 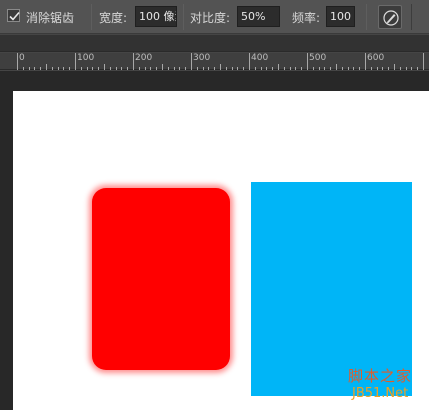 I want to click on ruler-label: 300, so click(x=202, y=58).